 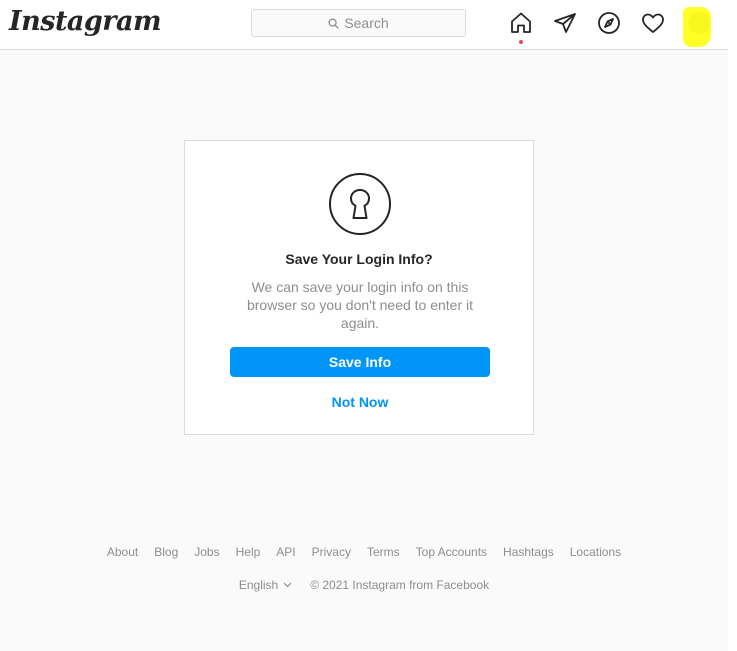 I want to click on footer-link-jobs: Jobs, so click(x=206, y=552).